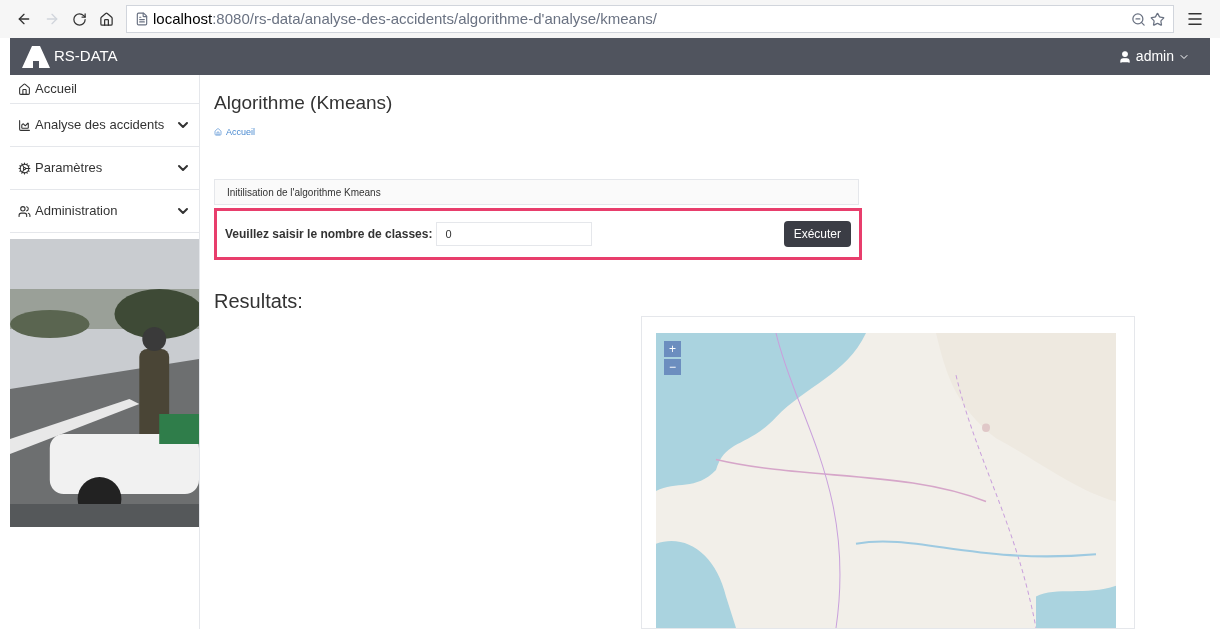 The height and width of the screenshot is (629, 1220). I want to click on bookmark-icon, so click(1157, 19).